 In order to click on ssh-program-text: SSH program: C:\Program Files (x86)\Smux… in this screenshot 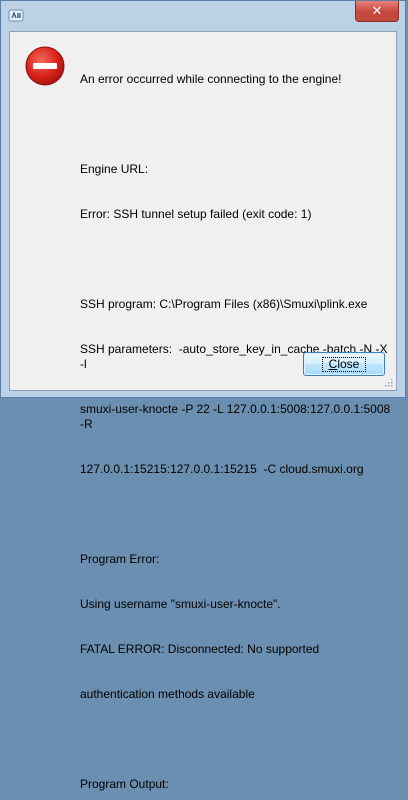, I will do `click(224, 304)`.